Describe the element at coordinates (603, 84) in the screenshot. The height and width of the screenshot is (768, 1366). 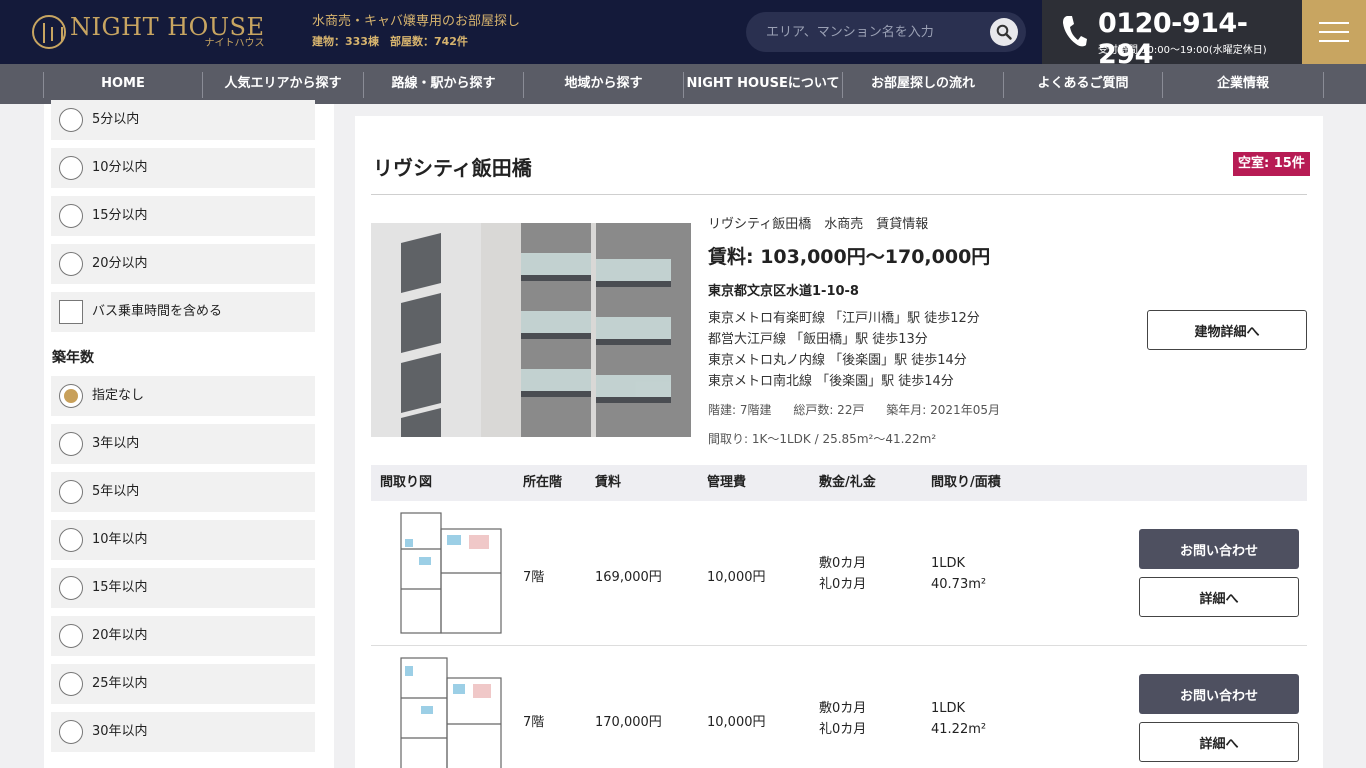
I see `nav-regions: 地域から探す` at that location.